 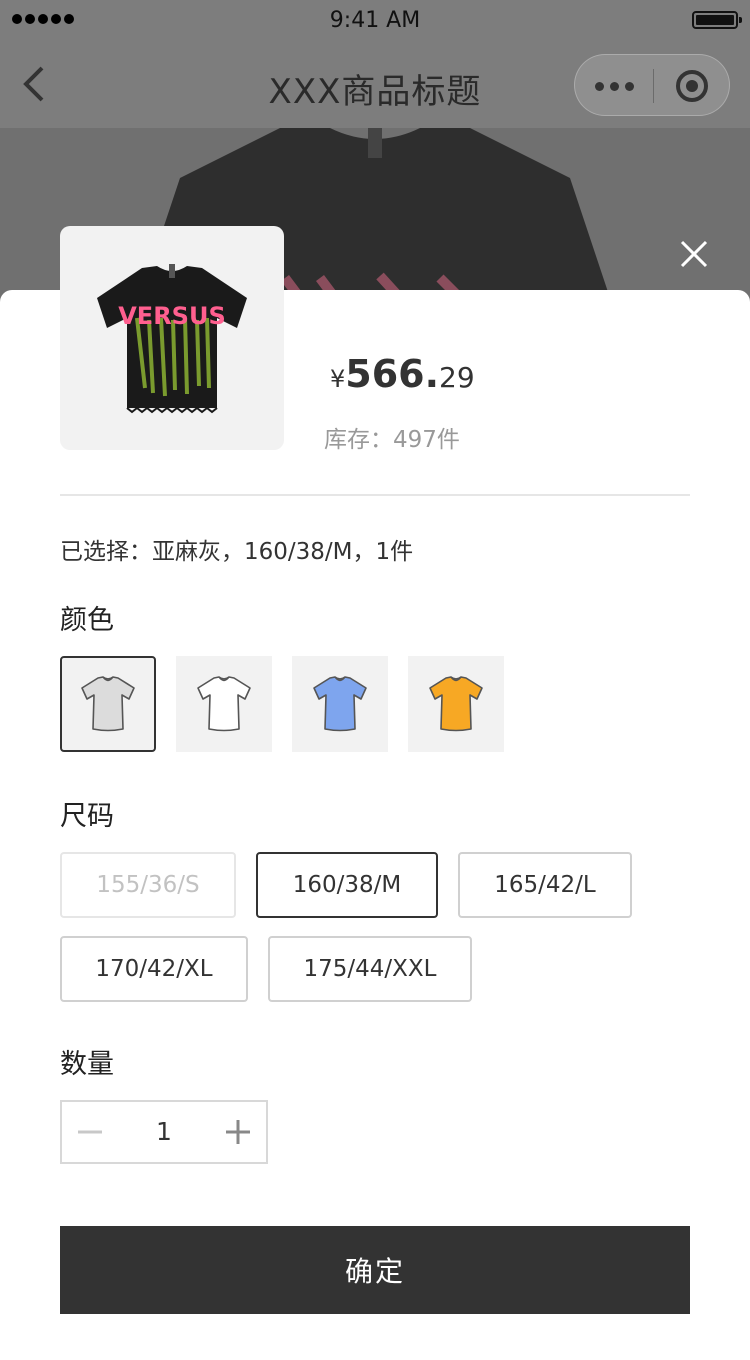 What do you see at coordinates (375, 86) in the screenshot?
I see `navigation-bar: XXX商品标题` at bounding box center [375, 86].